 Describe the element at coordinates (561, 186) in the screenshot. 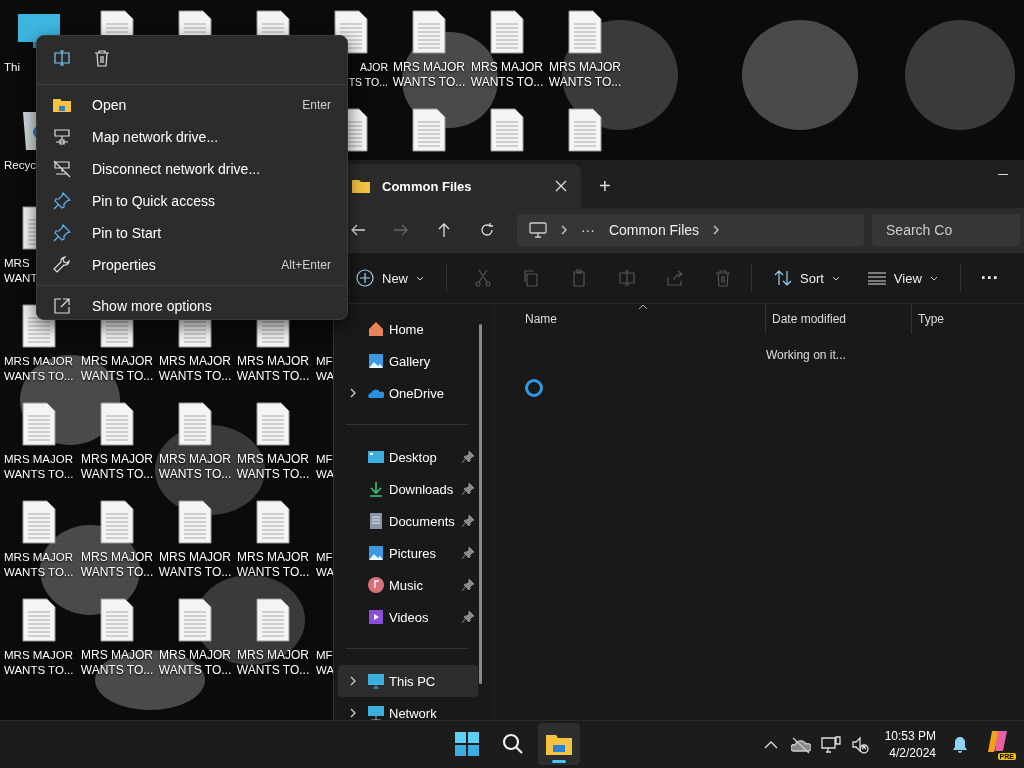

I see `close-icon` at that location.